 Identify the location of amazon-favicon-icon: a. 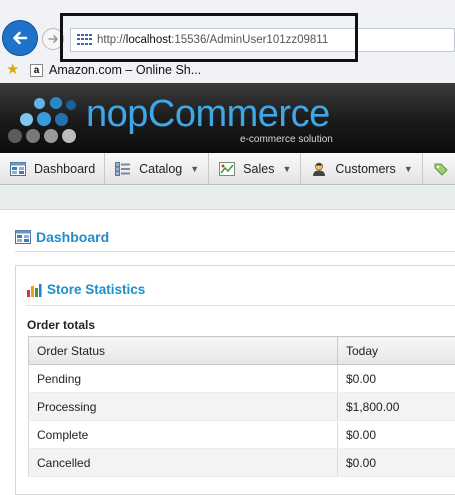
(36, 70).